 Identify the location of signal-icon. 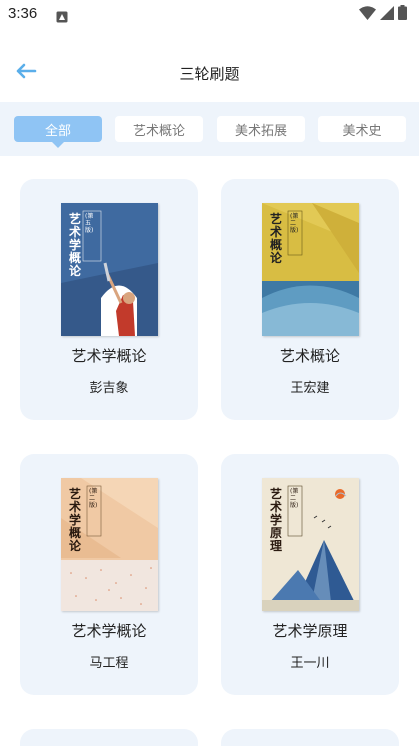
(387, 14).